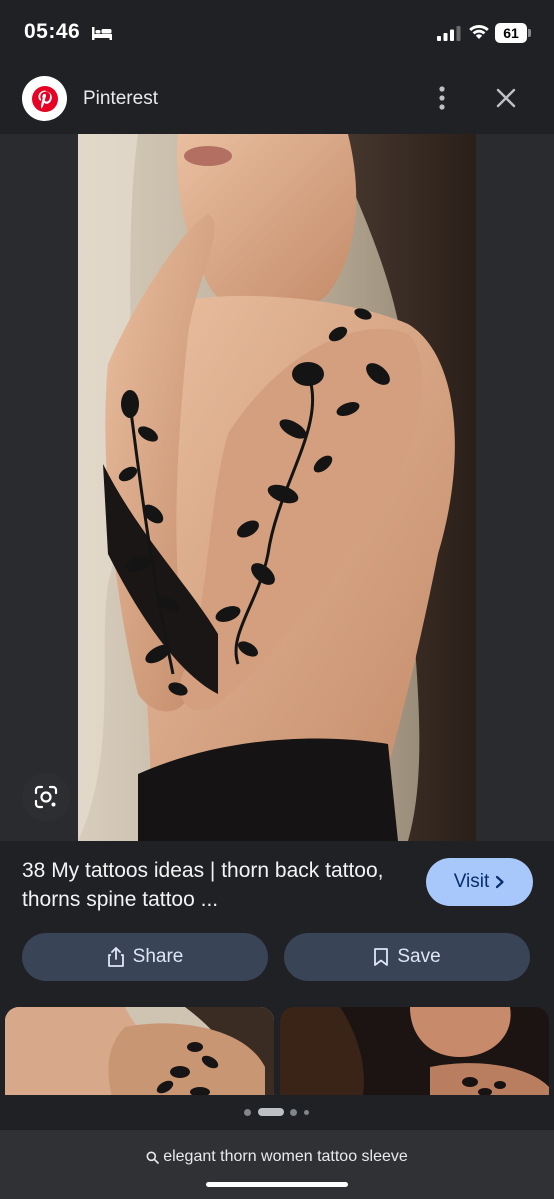 The image size is (554, 1199). I want to click on close-icon, so click(506, 98).